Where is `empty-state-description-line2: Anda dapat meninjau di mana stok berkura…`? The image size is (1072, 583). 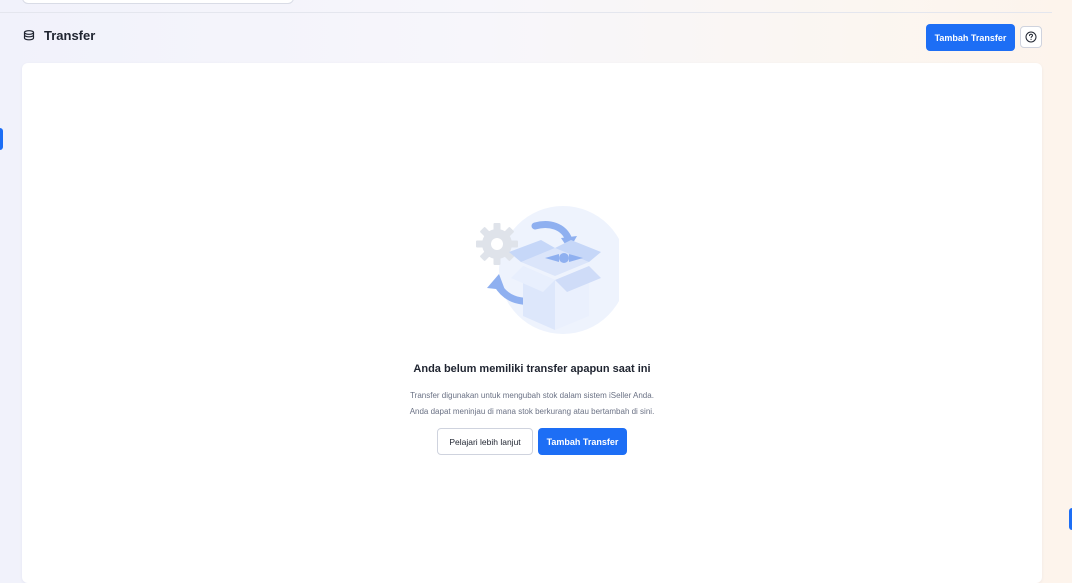
empty-state-description-line2: Anda dapat meninjau di mana stok berkura… is located at coordinates (532, 411).